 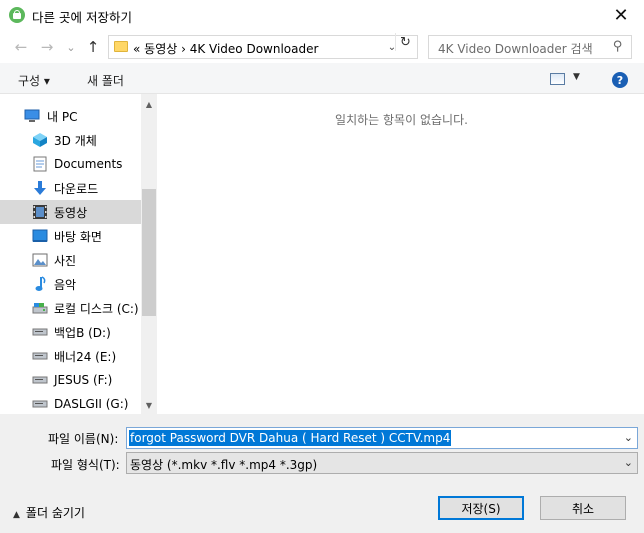 What do you see at coordinates (149, 405) in the screenshot?
I see `scroll-down-button: ▼` at bounding box center [149, 405].